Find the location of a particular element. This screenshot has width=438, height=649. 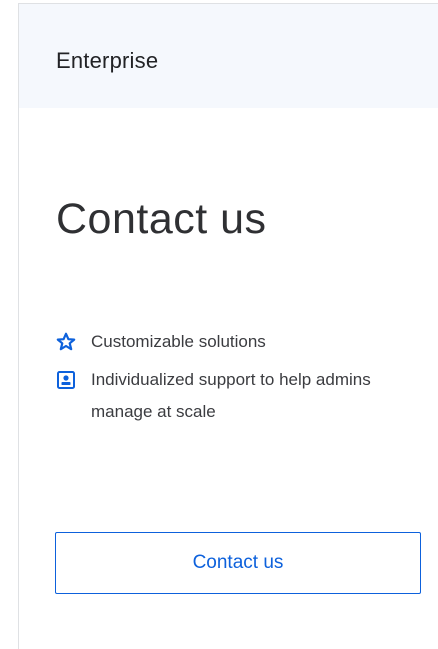

feature-label: Customizable solutions is located at coordinates (178, 341).